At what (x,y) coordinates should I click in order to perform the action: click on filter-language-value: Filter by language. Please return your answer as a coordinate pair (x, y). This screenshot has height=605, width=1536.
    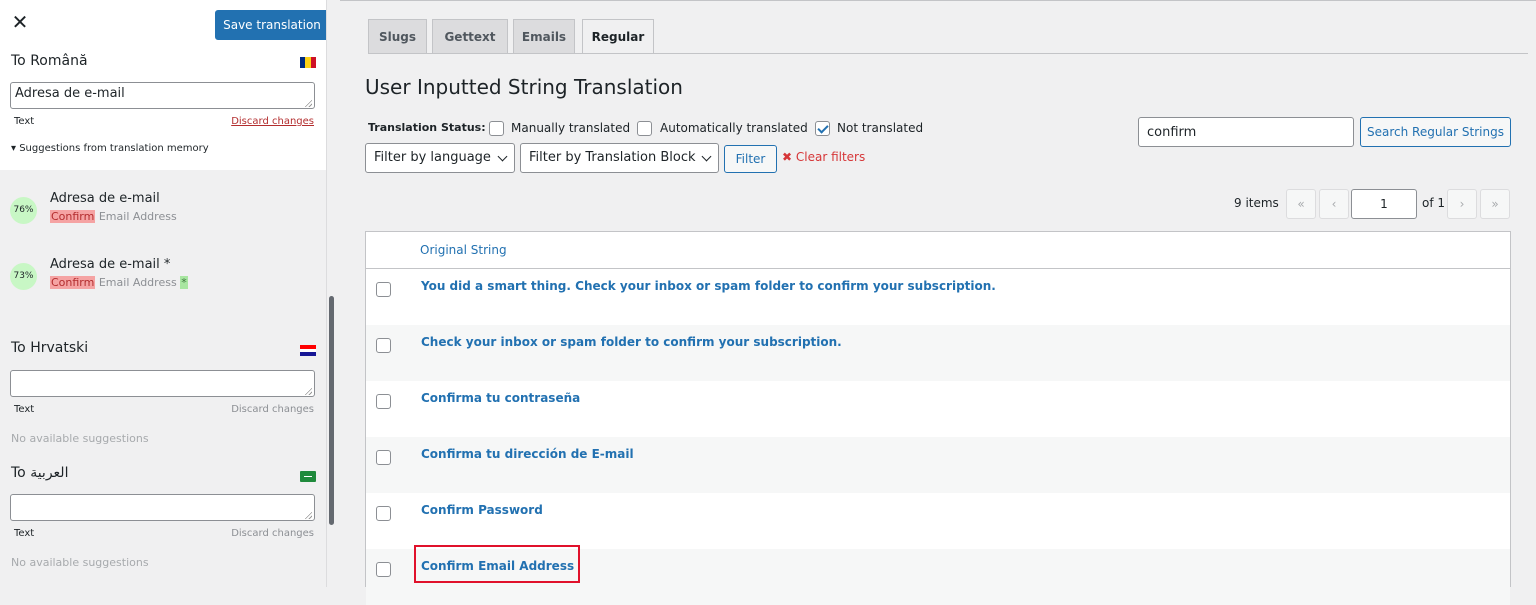
    Looking at the image, I should click on (432, 157).